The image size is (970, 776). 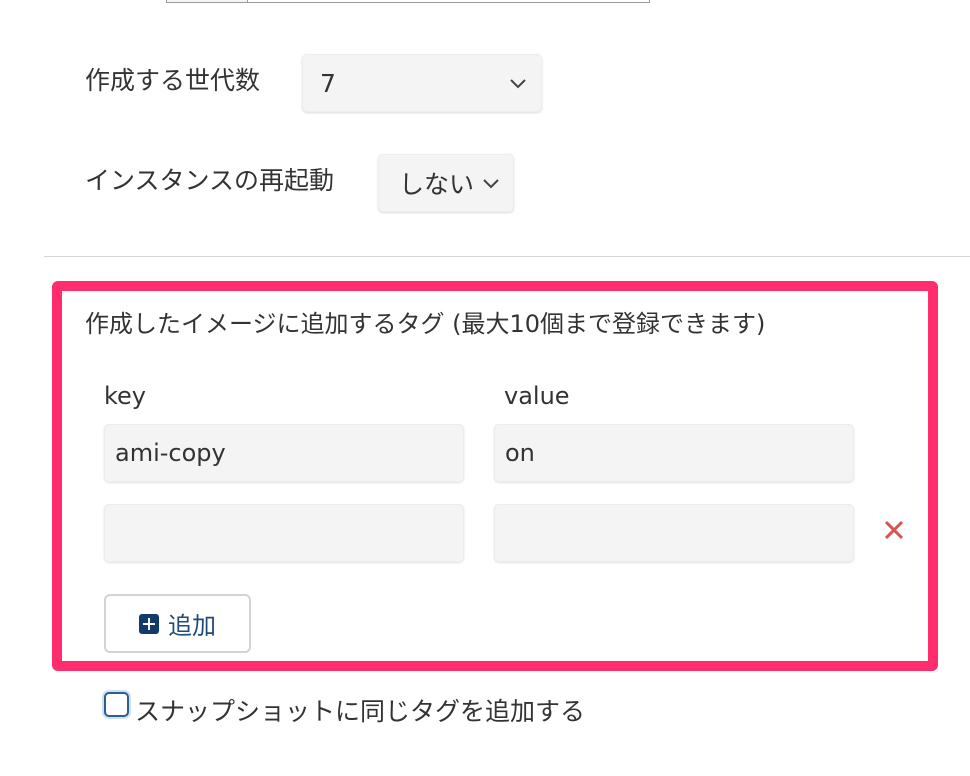 I want to click on snapshot-tag-checkbox, so click(x=116, y=704).